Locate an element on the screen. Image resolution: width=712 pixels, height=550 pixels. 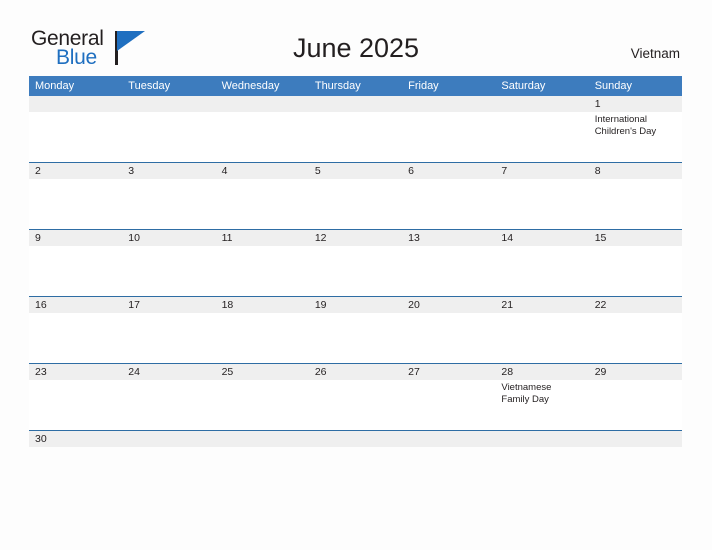
day-number: 10 is located at coordinates (169, 238).